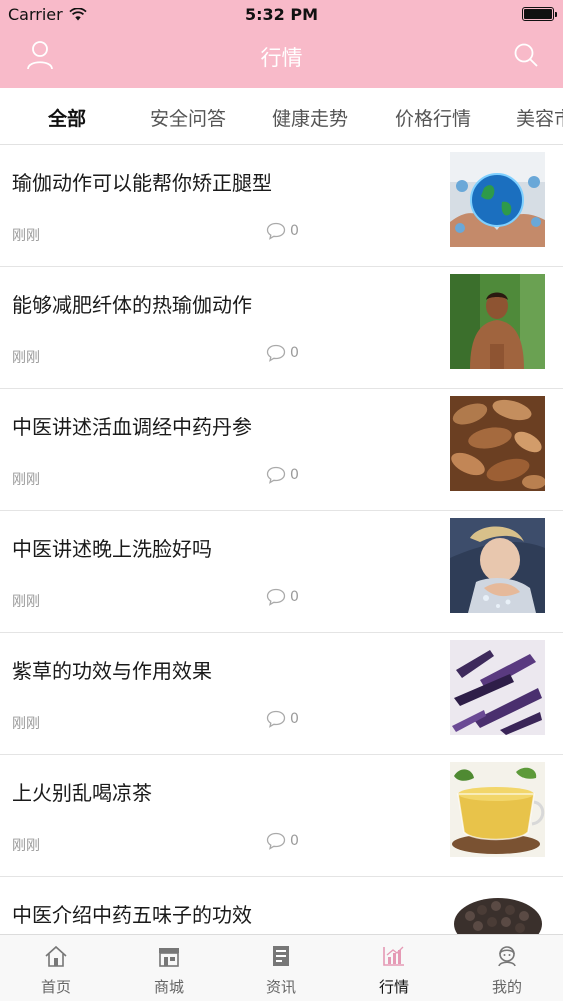 The width and height of the screenshot is (563, 1001). I want to click on bottom-tab-bar: 首页 商城 资讯 行情 我的, so click(281, 967).